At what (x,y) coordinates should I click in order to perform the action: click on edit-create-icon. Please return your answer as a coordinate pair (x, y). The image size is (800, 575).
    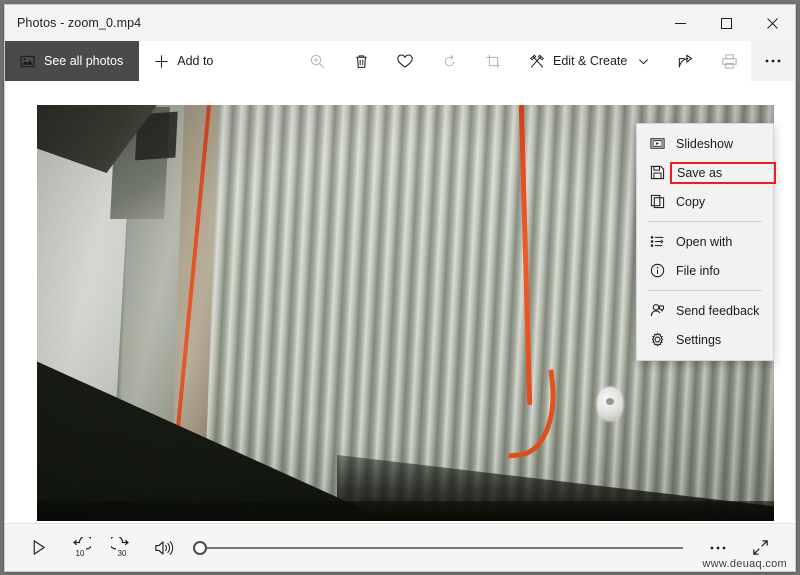
    Looking at the image, I should click on (537, 61).